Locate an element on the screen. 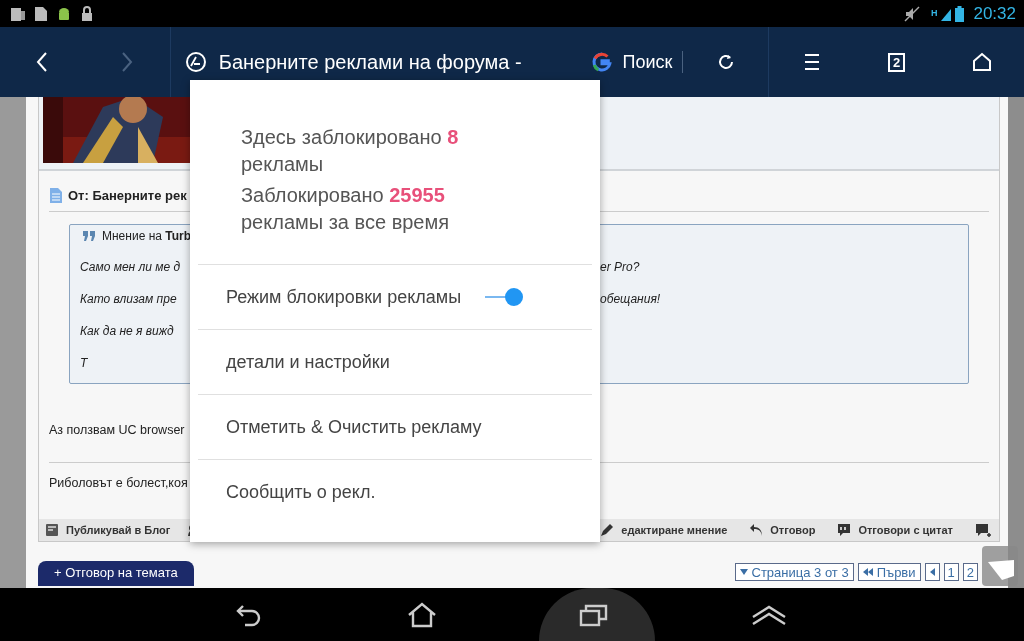 This screenshot has width=1024, height=641. tabs-button: 2 is located at coordinates (897, 62).